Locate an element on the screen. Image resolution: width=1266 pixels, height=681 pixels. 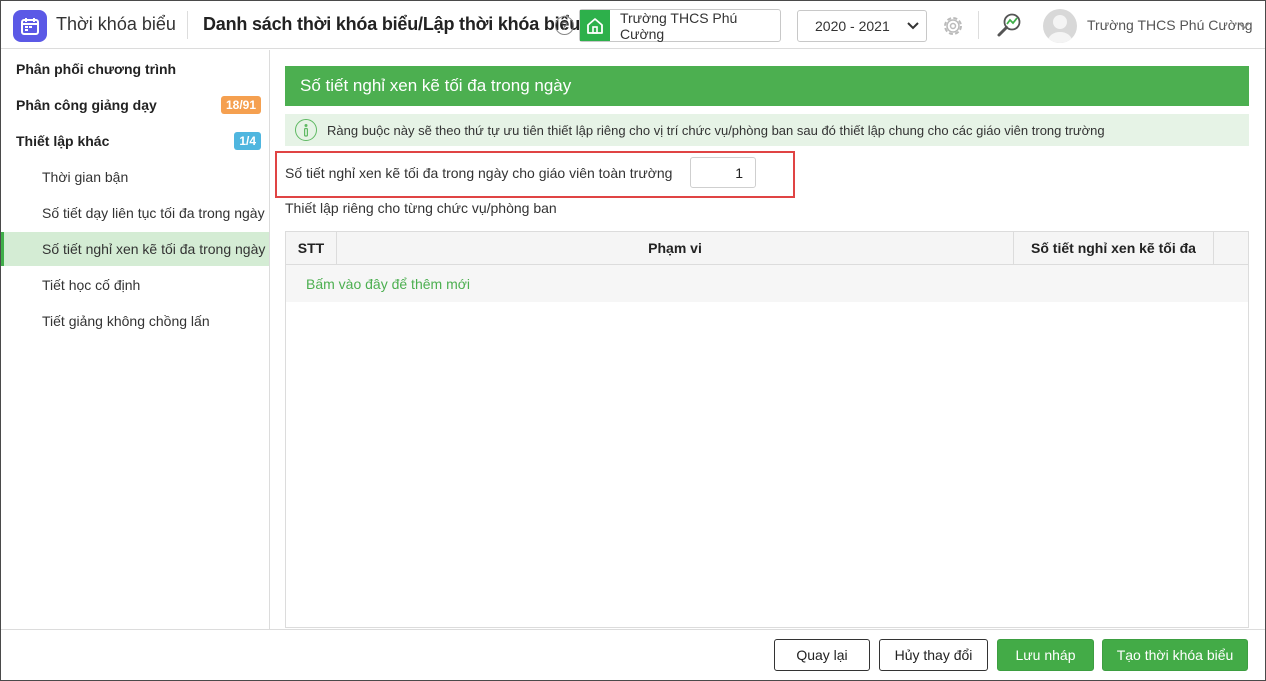
count-badge: 1/4 is located at coordinates (247, 141).